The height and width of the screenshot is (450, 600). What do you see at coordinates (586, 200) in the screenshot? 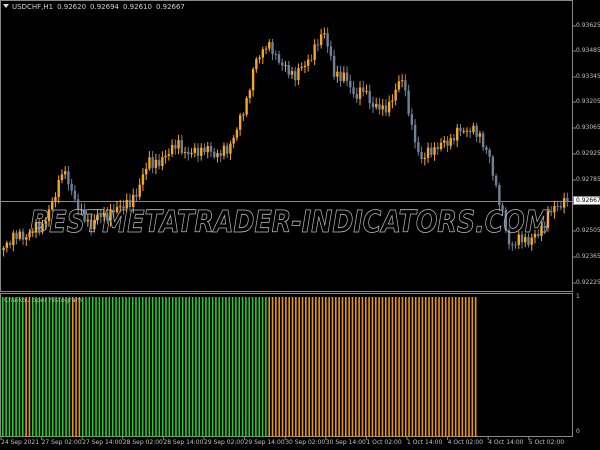
I see `current-price-label: 0.92667` at bounding box center [586, 200].